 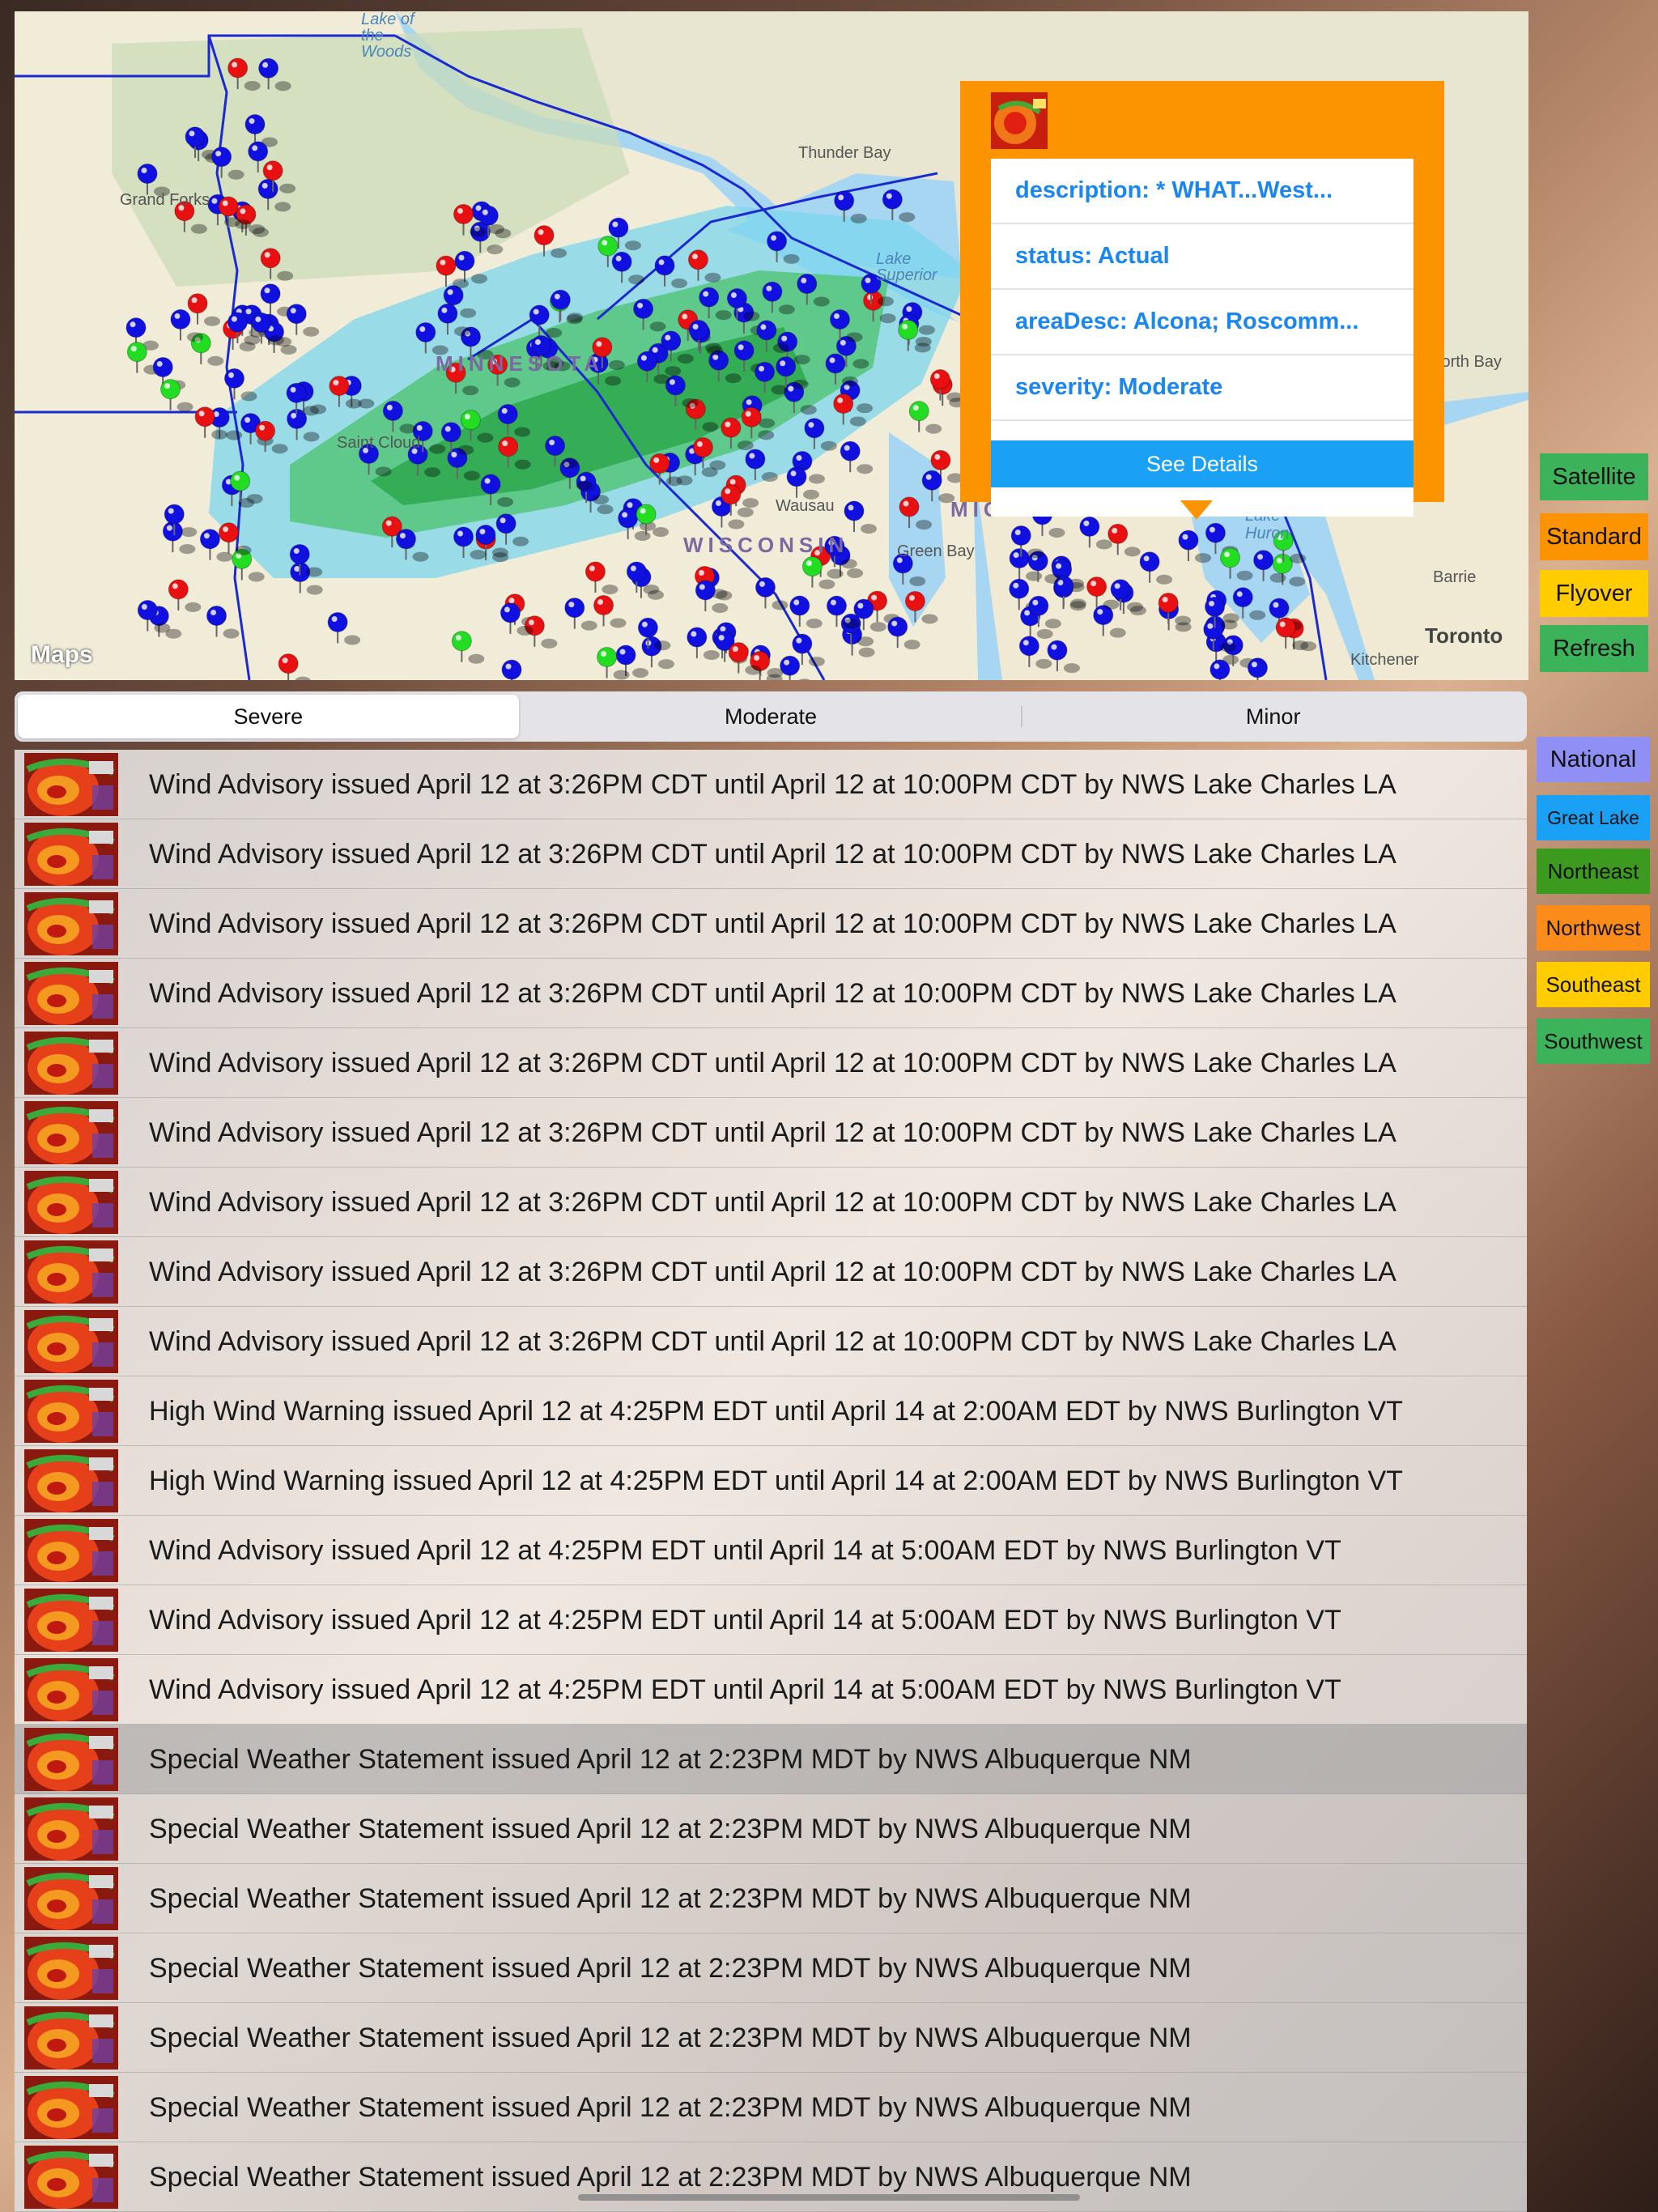 What do you see at coordinates (1594, 648) in the screenshot?
I see `refresh-button: Refresh` at bounding box center [1594, 648].